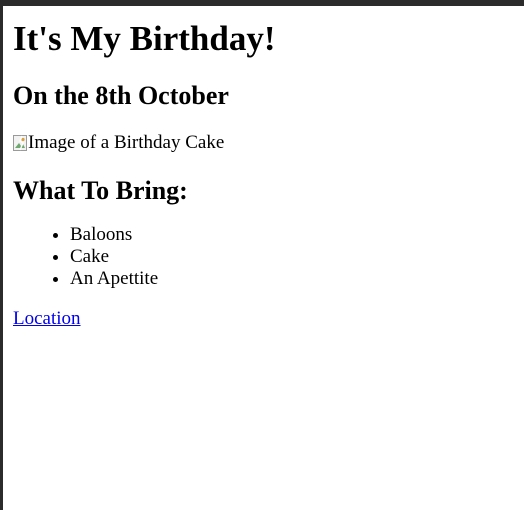  I want to click on broken-image-icon, so click(20, 143).